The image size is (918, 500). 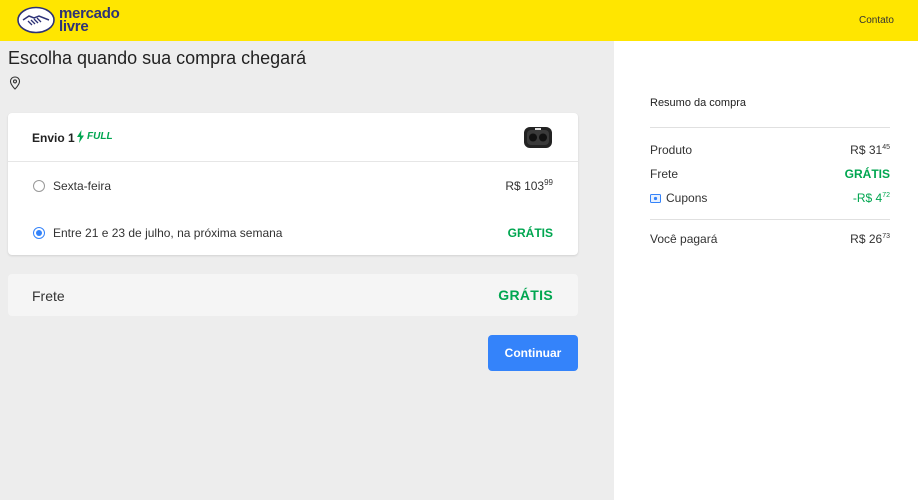 I want to click on summary-row-total: Você pagará R$ 2673, so click(x=770, y=240).